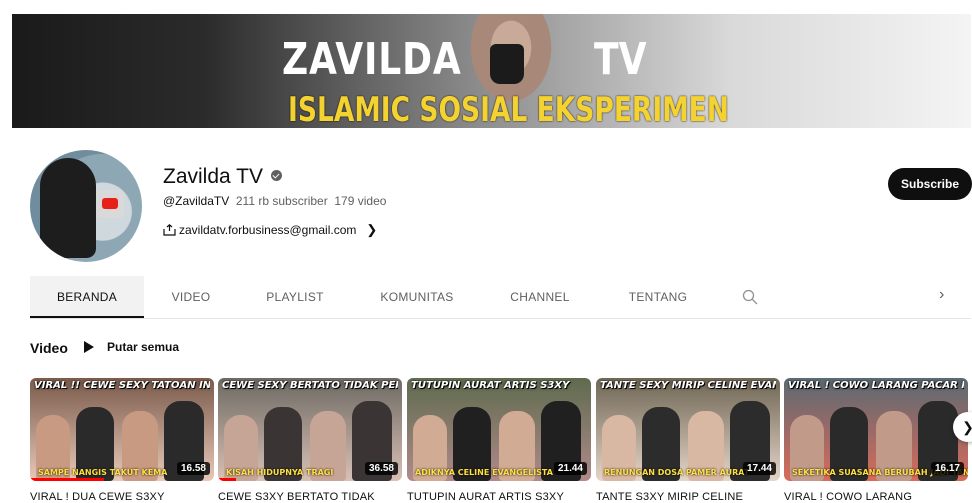 The image size is (972, 503). What do you see at coordinates (360, 201) in the screenshot?
I see `video-count: 179 video` at bounding box center [360, 201].